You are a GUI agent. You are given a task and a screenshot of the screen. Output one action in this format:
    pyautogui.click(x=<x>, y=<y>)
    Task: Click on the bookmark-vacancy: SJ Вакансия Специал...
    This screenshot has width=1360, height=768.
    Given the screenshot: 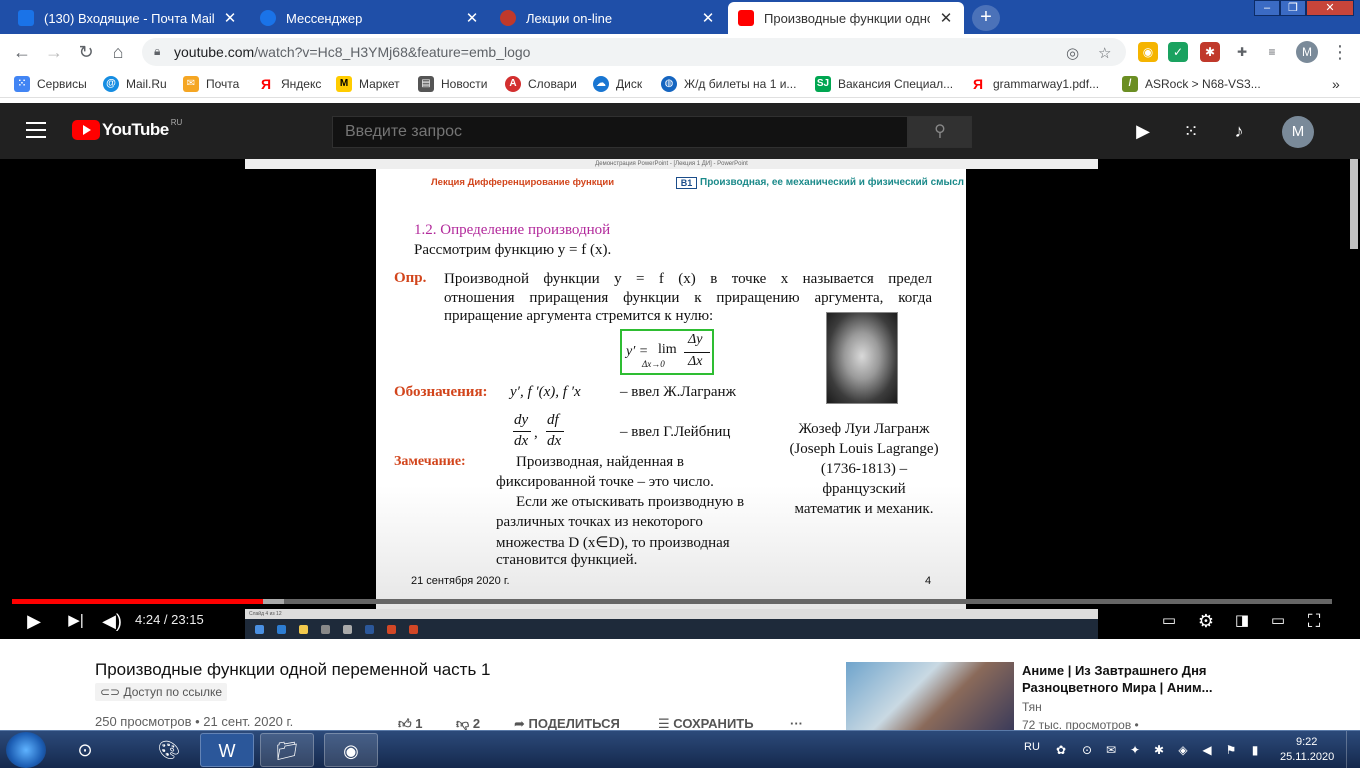 What is the action you would take?
    pyautogui.click(x=884, y=84)
    